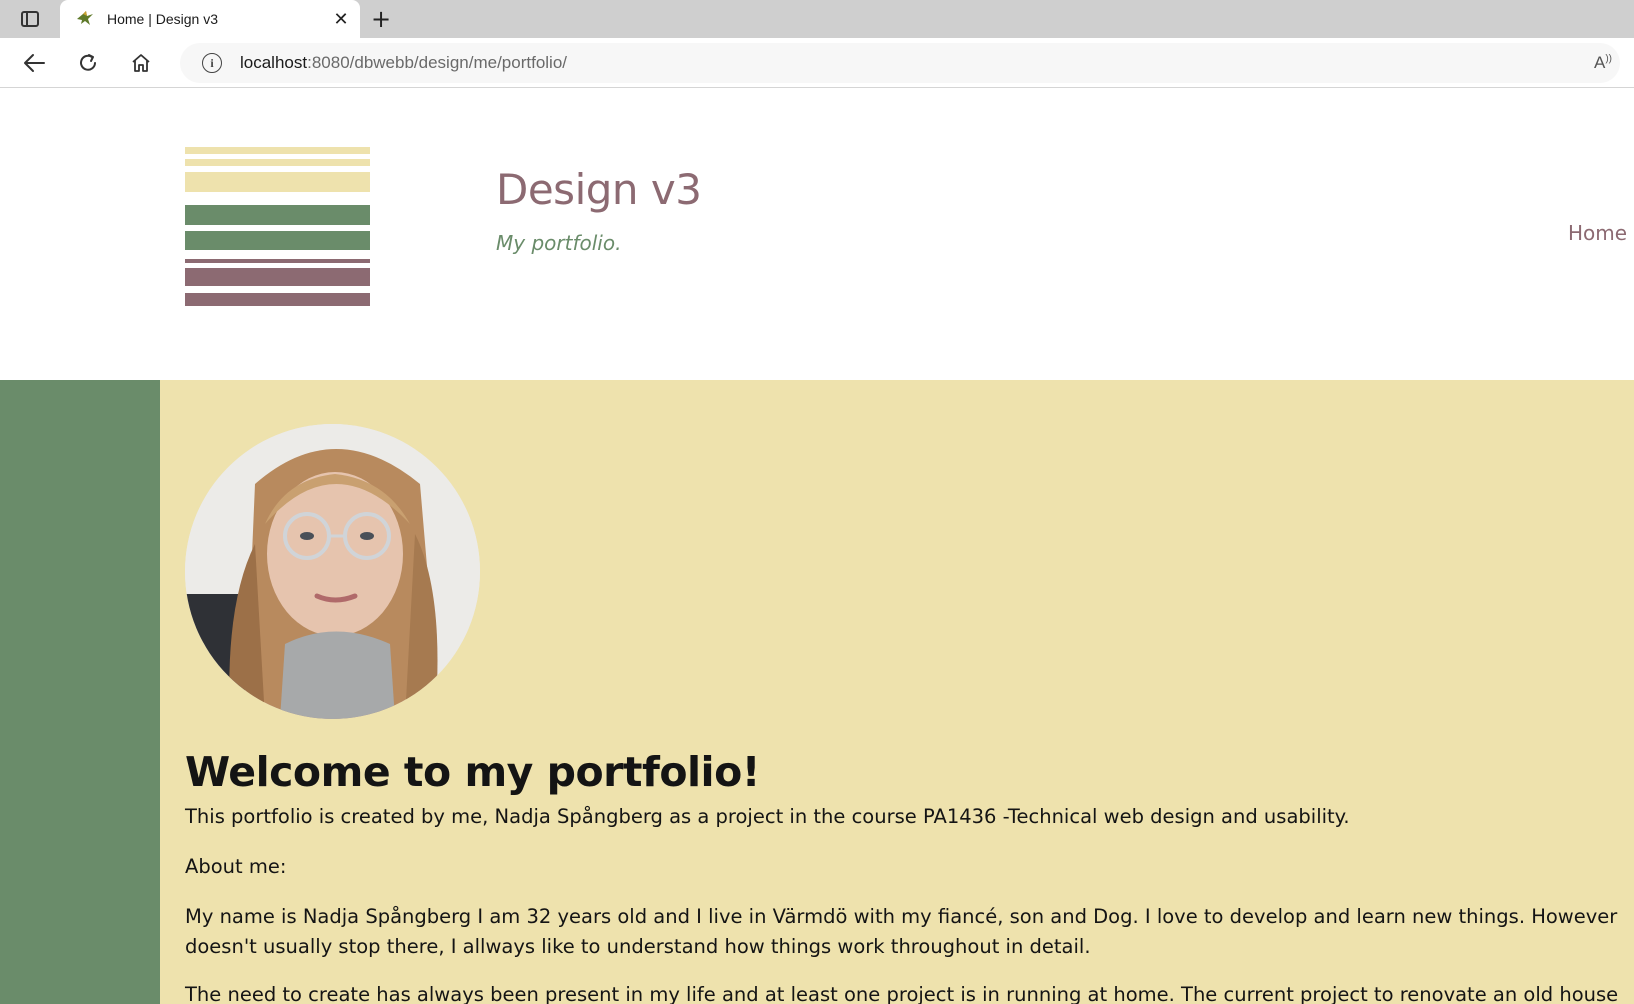 Image resolution: width=1634 pixels, height=1004 pixels. What do you see at coordinates (277, 229) in the screenshot?
I see `site-logo` at bounding box center [277, 229].